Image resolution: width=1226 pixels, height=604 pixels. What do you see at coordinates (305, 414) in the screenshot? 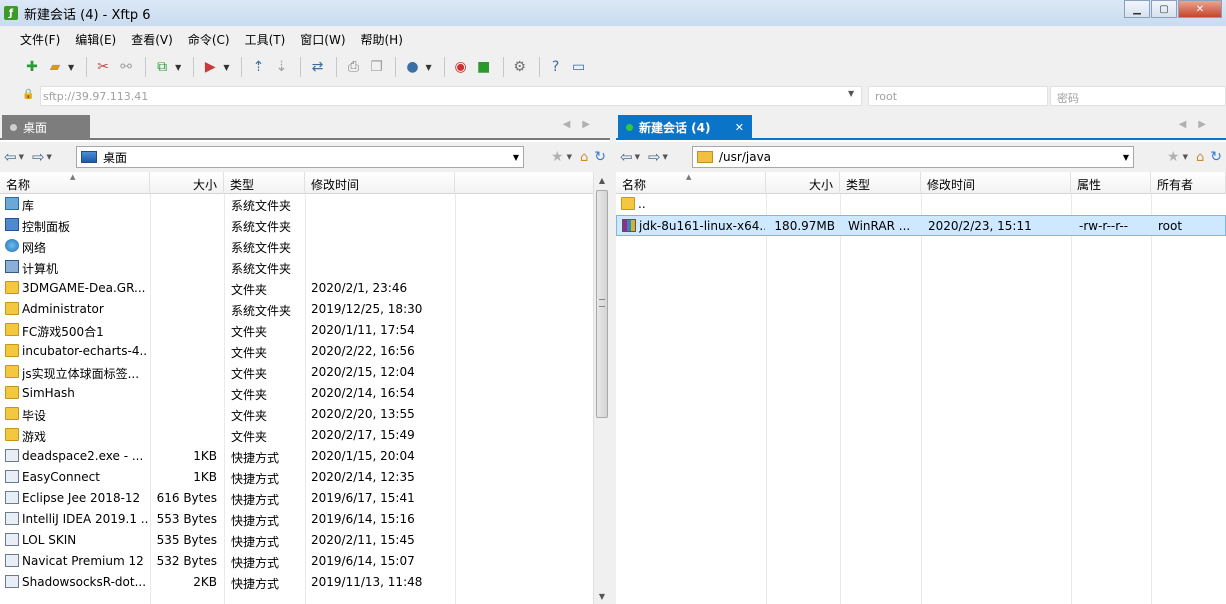
I see `file-row: 毕设 文件夹 2020/2/20, 13:55` at bounding box center [305, 414].